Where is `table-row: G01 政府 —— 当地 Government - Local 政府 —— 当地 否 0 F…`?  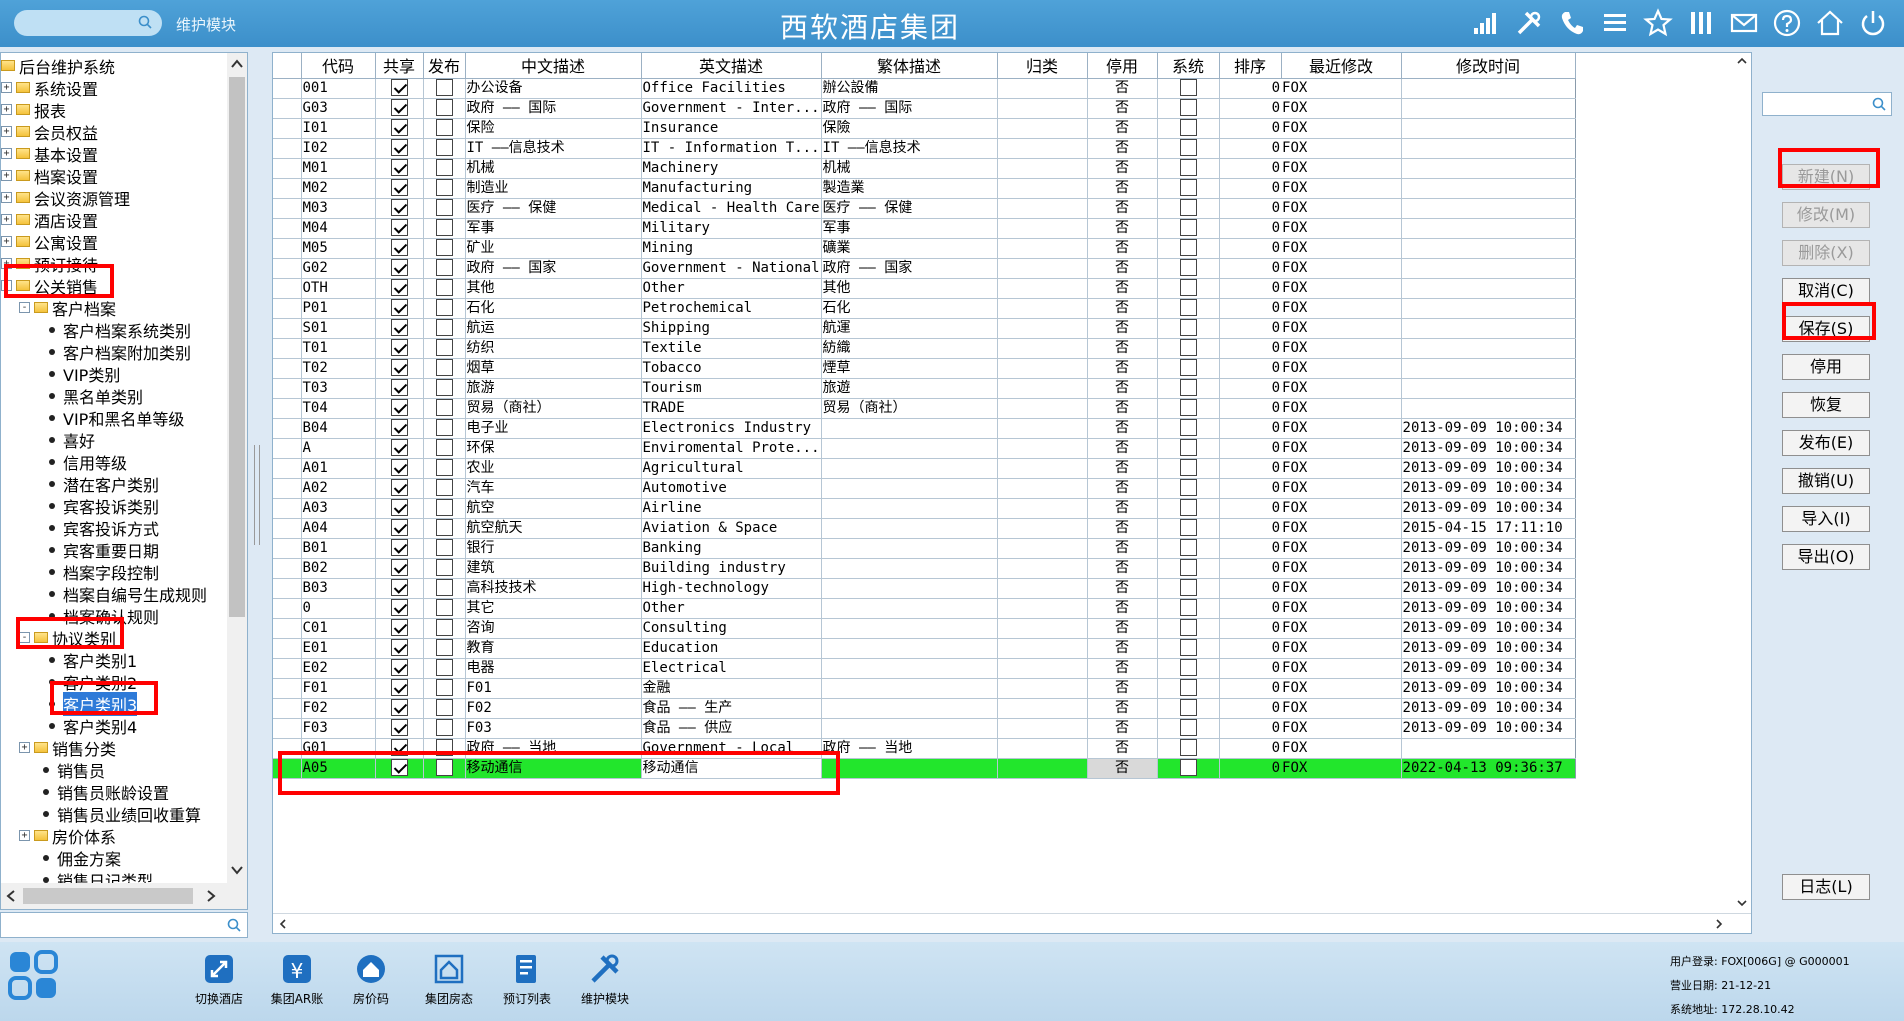 table-row: G01 政府 —— 当地 Government - Local 政府 —— 当地 否 0 F… is located at coordinates (924, 748).